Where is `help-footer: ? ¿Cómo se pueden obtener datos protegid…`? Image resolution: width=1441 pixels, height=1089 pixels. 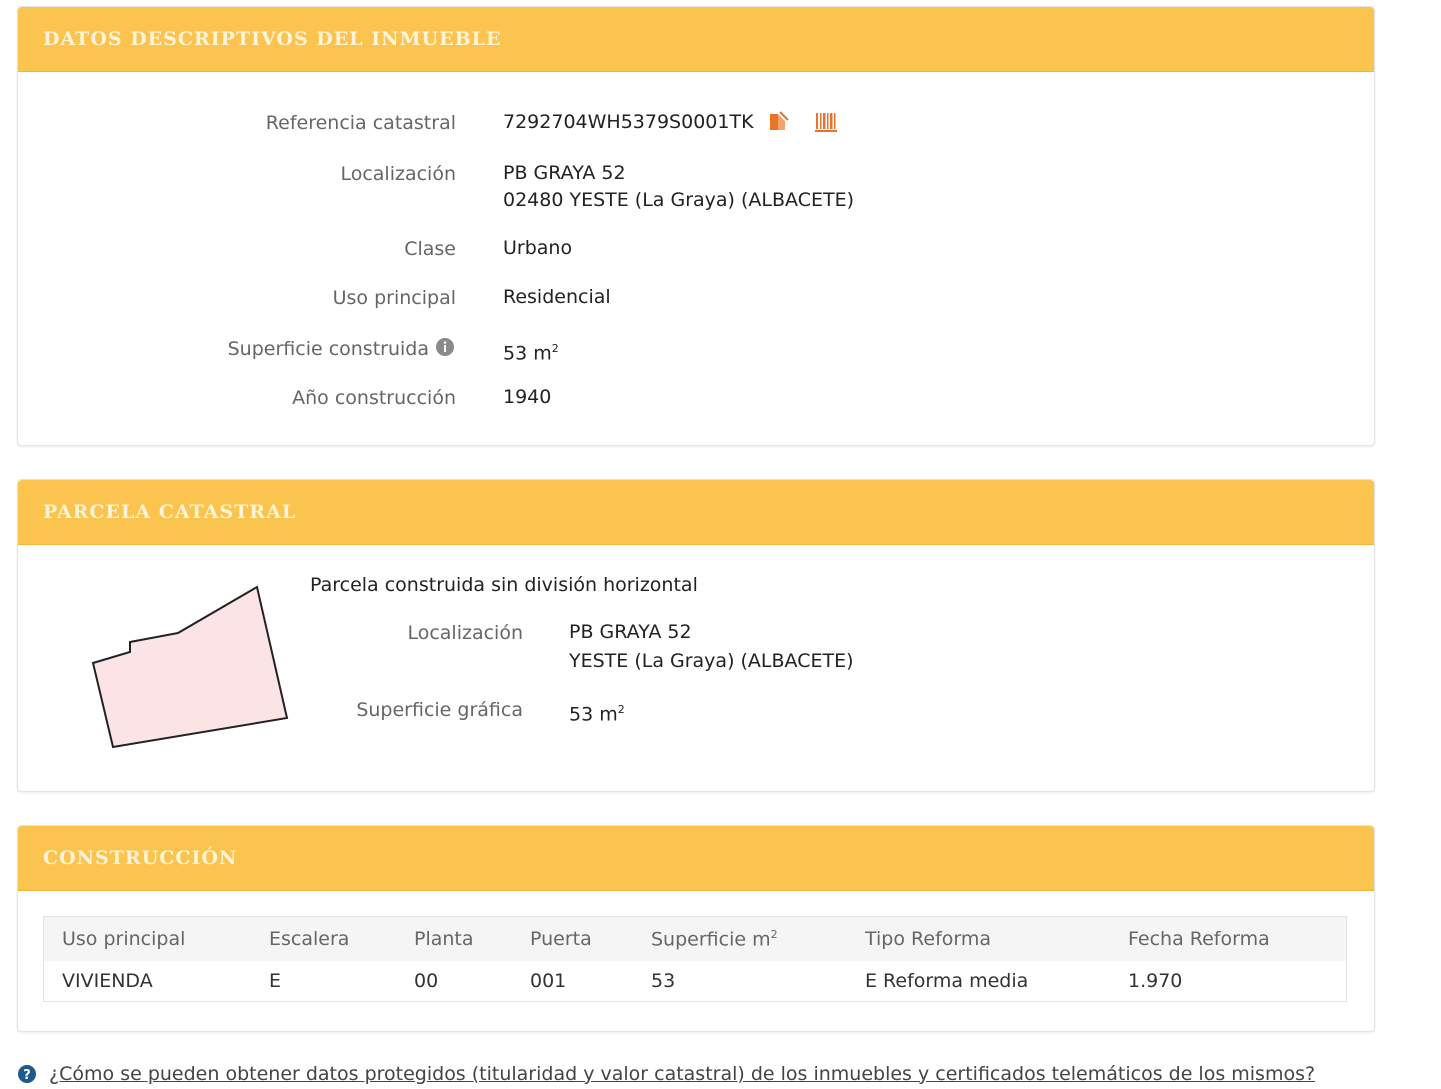
help-footer: ? ¿Cómo se pueden obtener datos protegid… is located at coordinates (666, 1073).